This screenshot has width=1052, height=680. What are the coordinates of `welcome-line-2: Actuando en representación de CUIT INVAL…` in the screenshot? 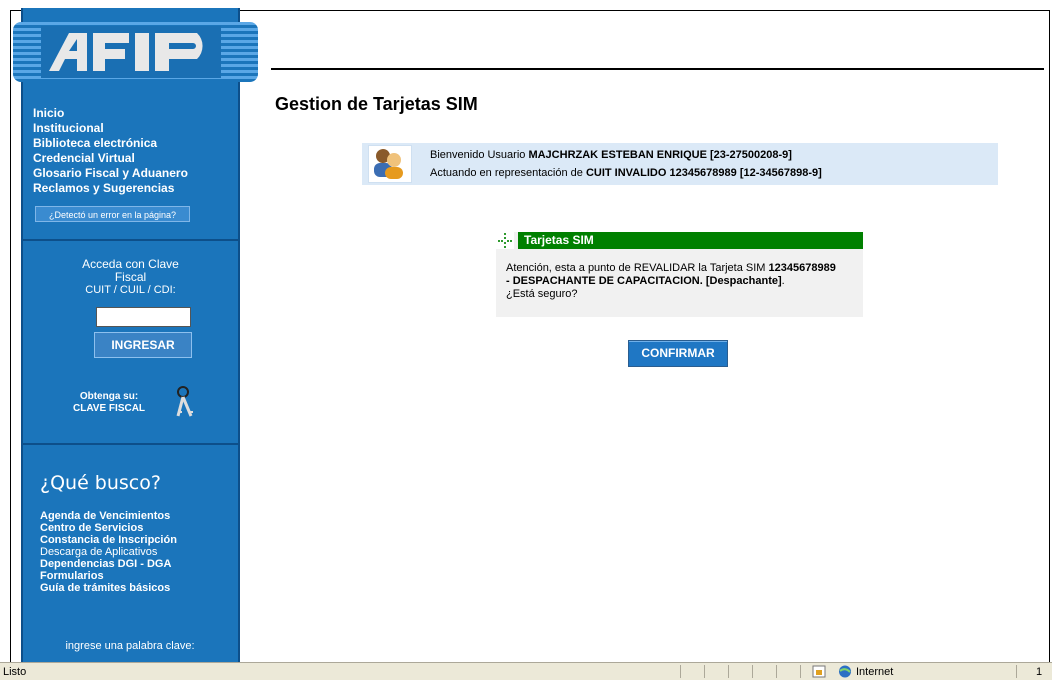 It's located at (626, 173).